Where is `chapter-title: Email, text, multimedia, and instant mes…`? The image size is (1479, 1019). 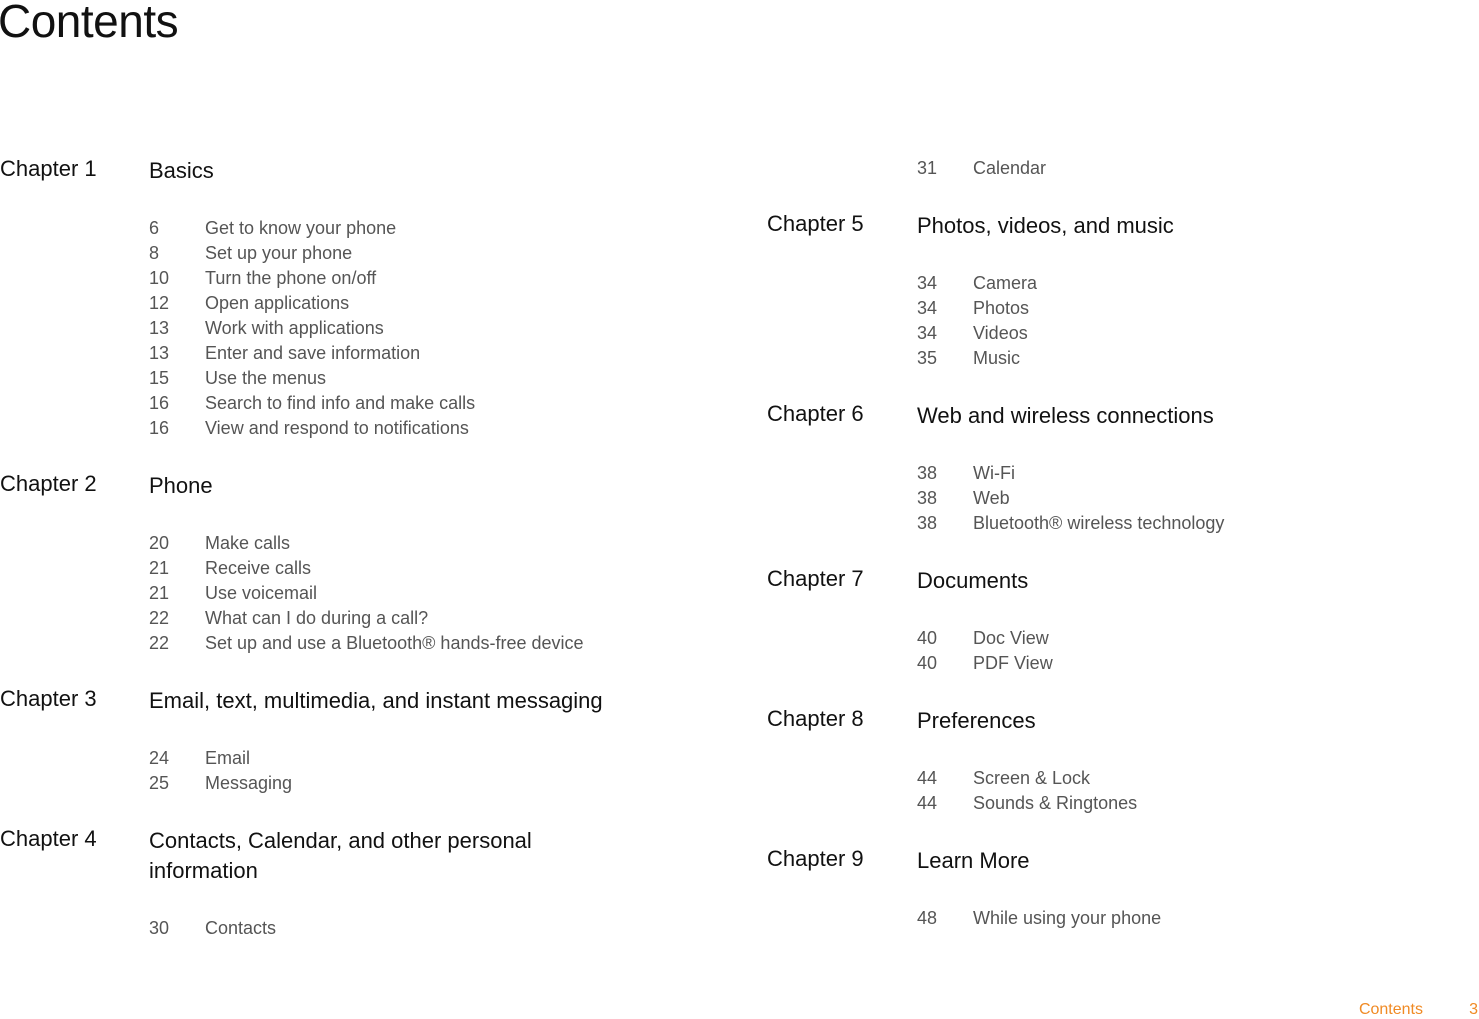 chapter-title: Email, text, multimedia, and instant mes… is located at coordinates (409, 701).